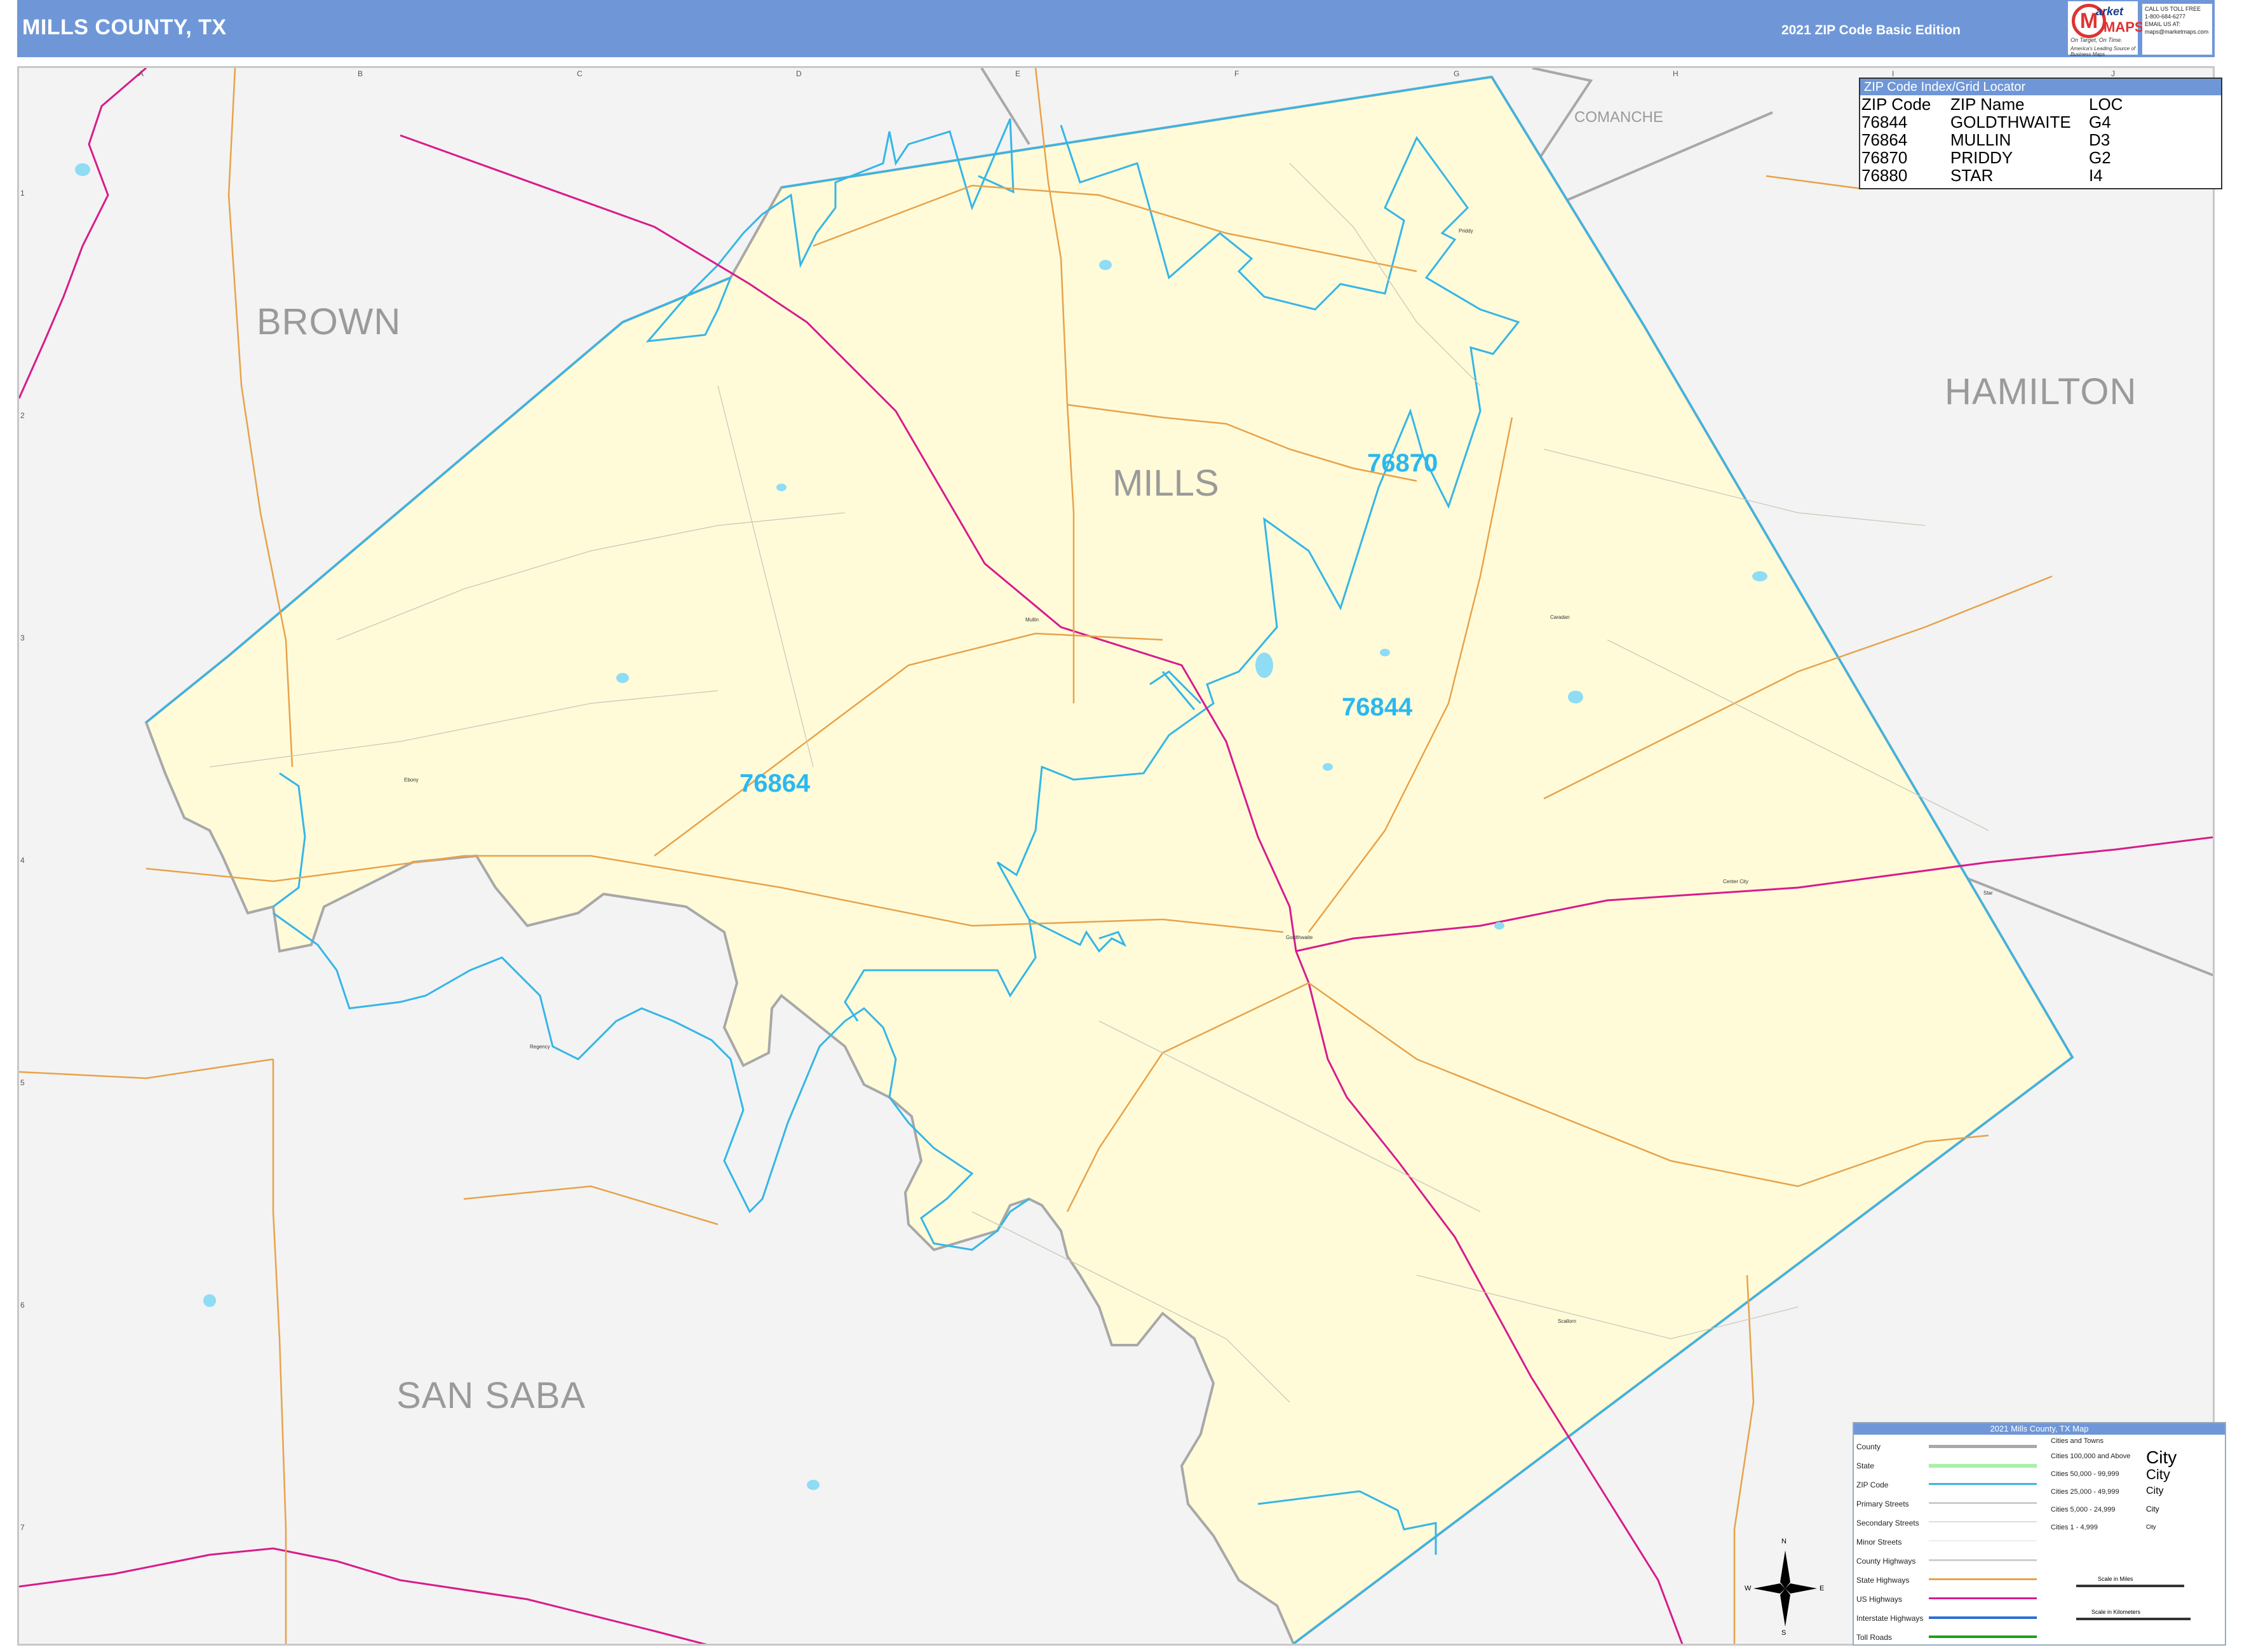 The width and height of the screenshot is (2242, 1652). What do you see at coordinates (2113, 74) in the screenshot?
I see `grid-column-label: J` at bounding box center [2113, 74].